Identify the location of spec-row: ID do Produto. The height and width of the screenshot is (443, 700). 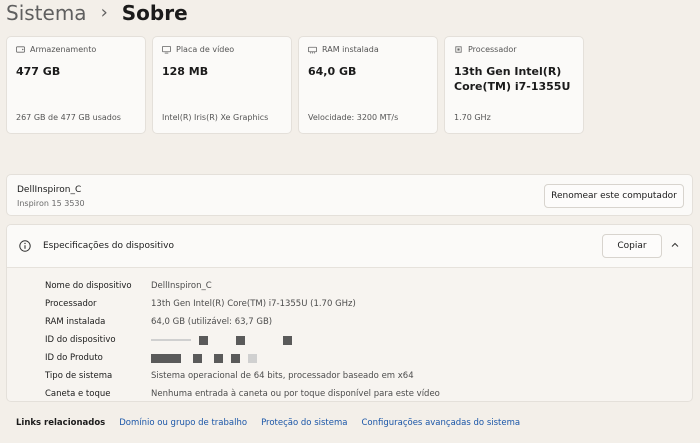
(242, 358).